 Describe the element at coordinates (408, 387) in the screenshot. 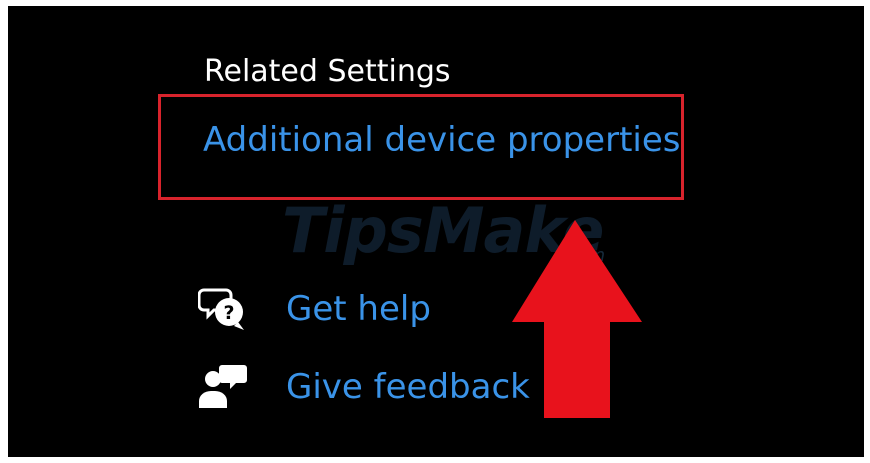

I see `give-feedback-link: Give feedback` at that location.